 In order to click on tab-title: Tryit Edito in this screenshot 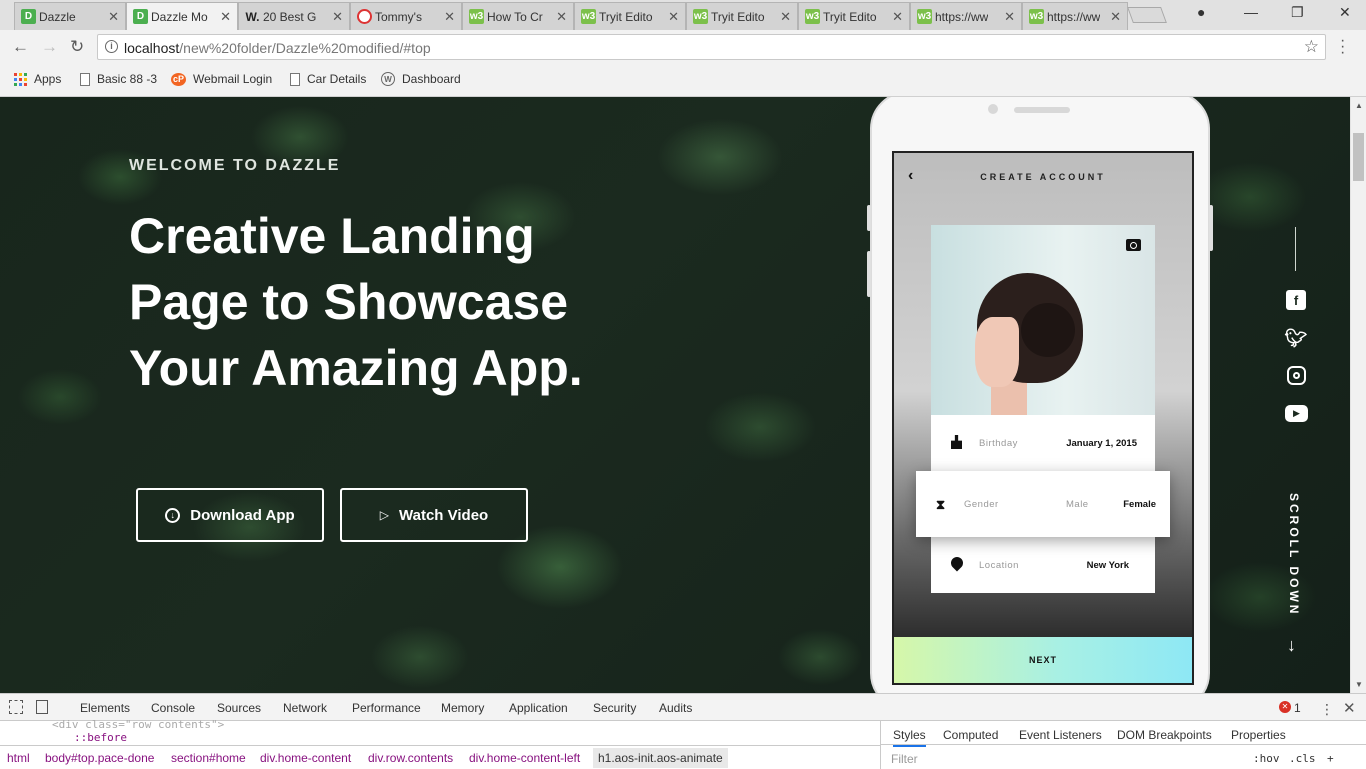, I will do `click(626, 16)`.